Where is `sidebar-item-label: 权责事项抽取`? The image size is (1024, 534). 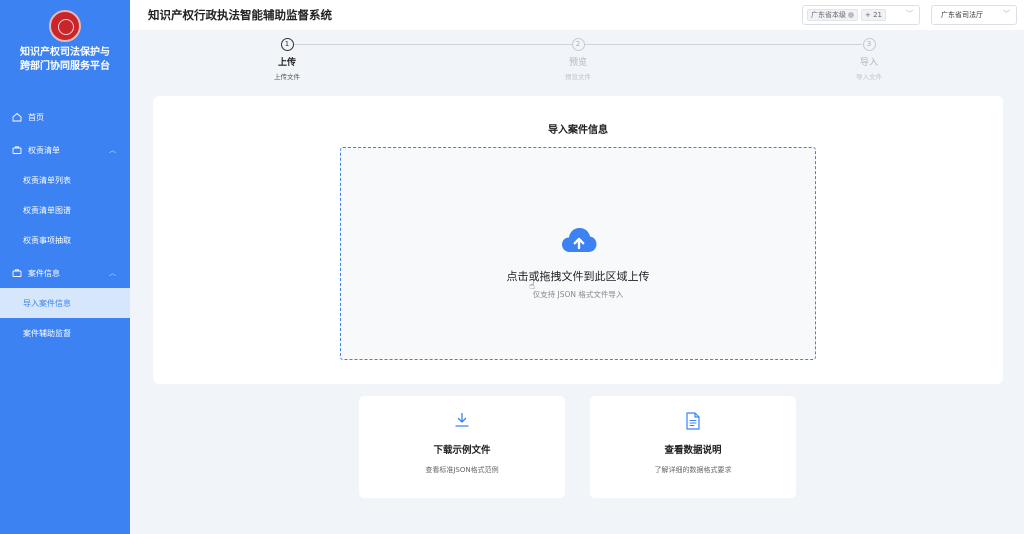 sidebar-item-label: 权责事项抽取 is located at coordinates (47, 240).